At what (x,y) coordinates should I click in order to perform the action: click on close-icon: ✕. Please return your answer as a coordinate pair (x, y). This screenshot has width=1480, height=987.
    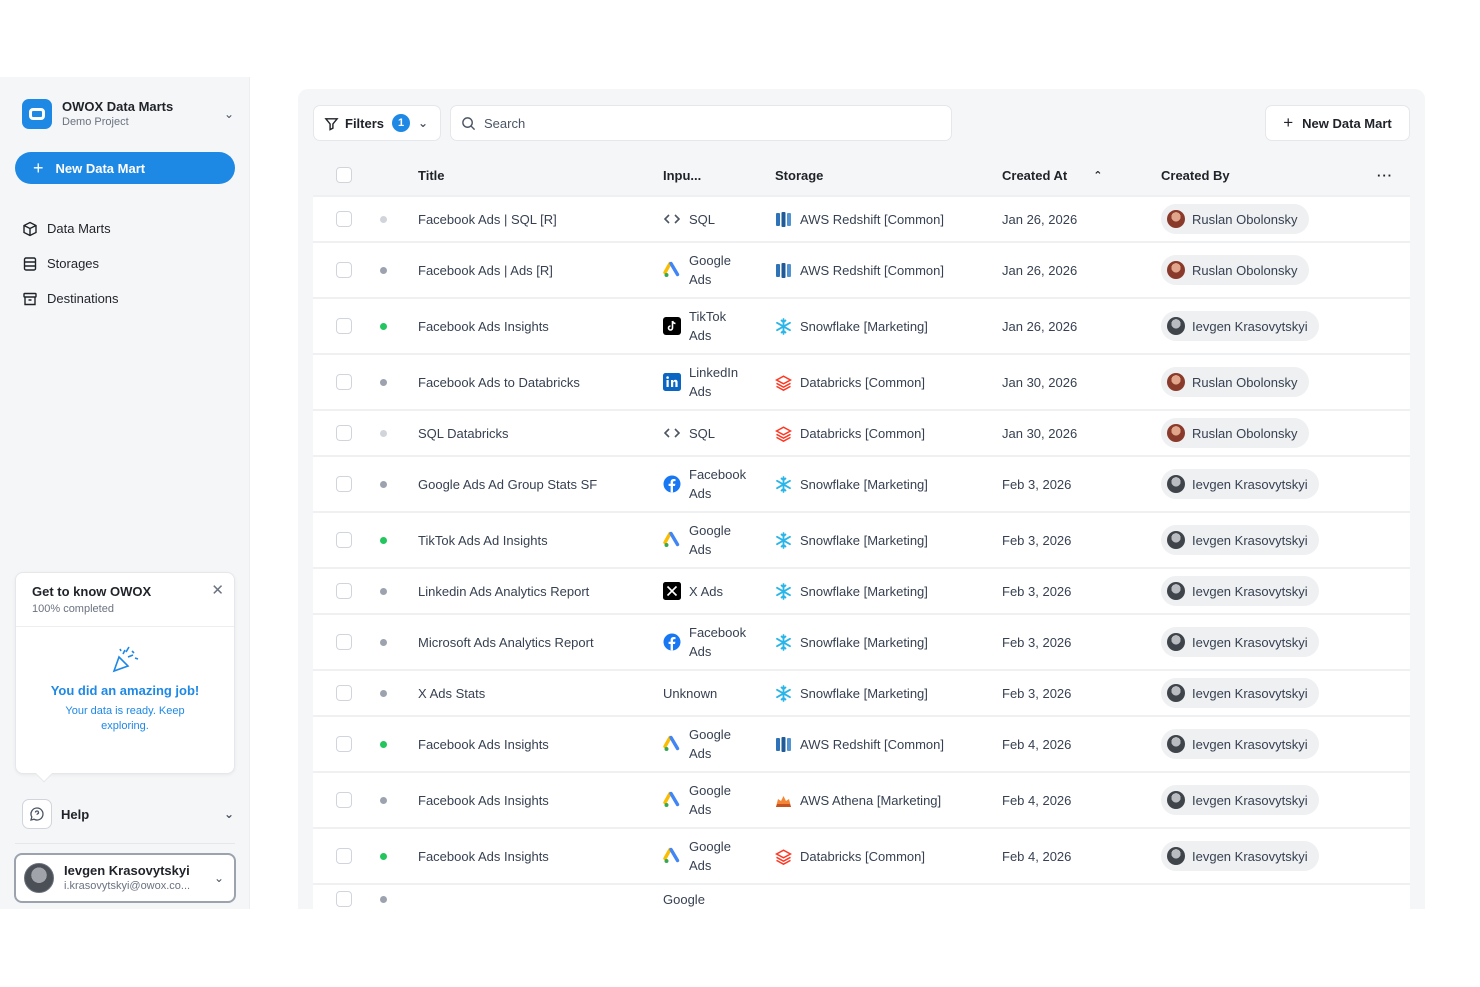
    Looking at the image, I should click on (217, 590).